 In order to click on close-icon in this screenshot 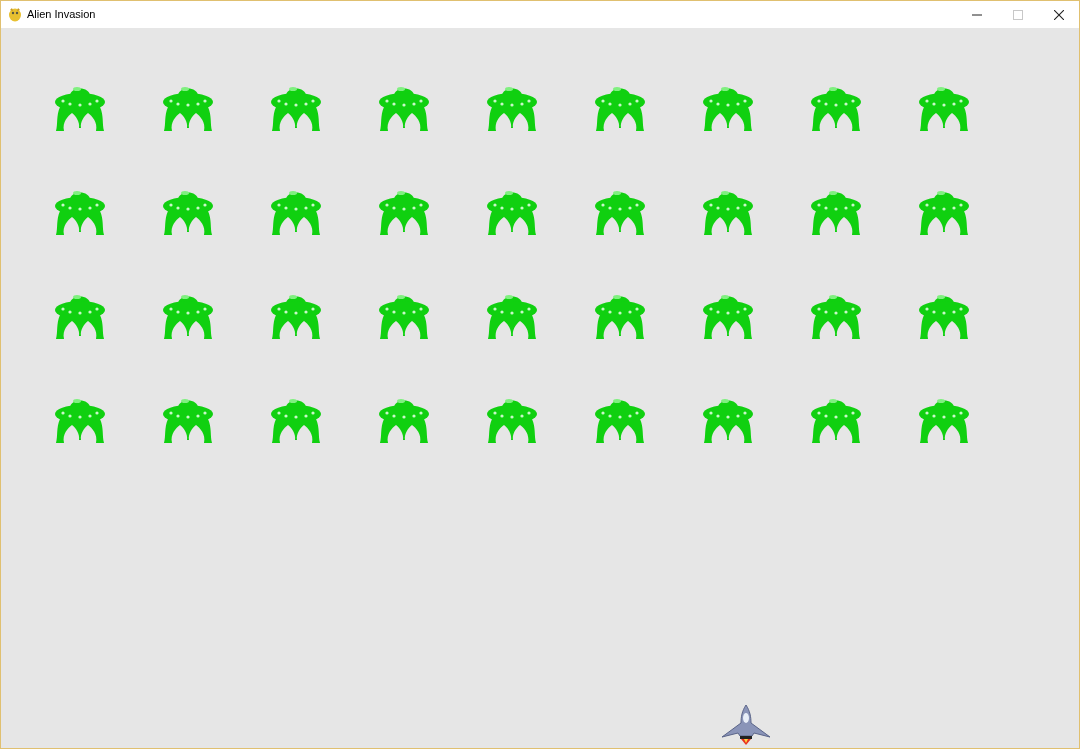, I will do `click(1058, 14)`.